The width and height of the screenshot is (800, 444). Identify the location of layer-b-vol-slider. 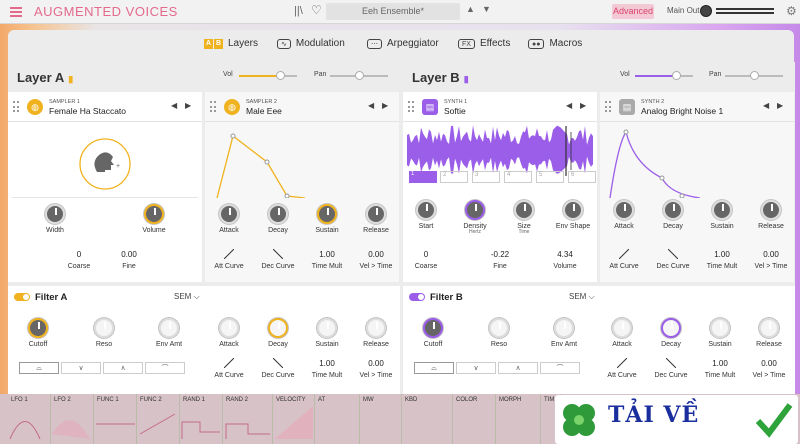
(664, 75).